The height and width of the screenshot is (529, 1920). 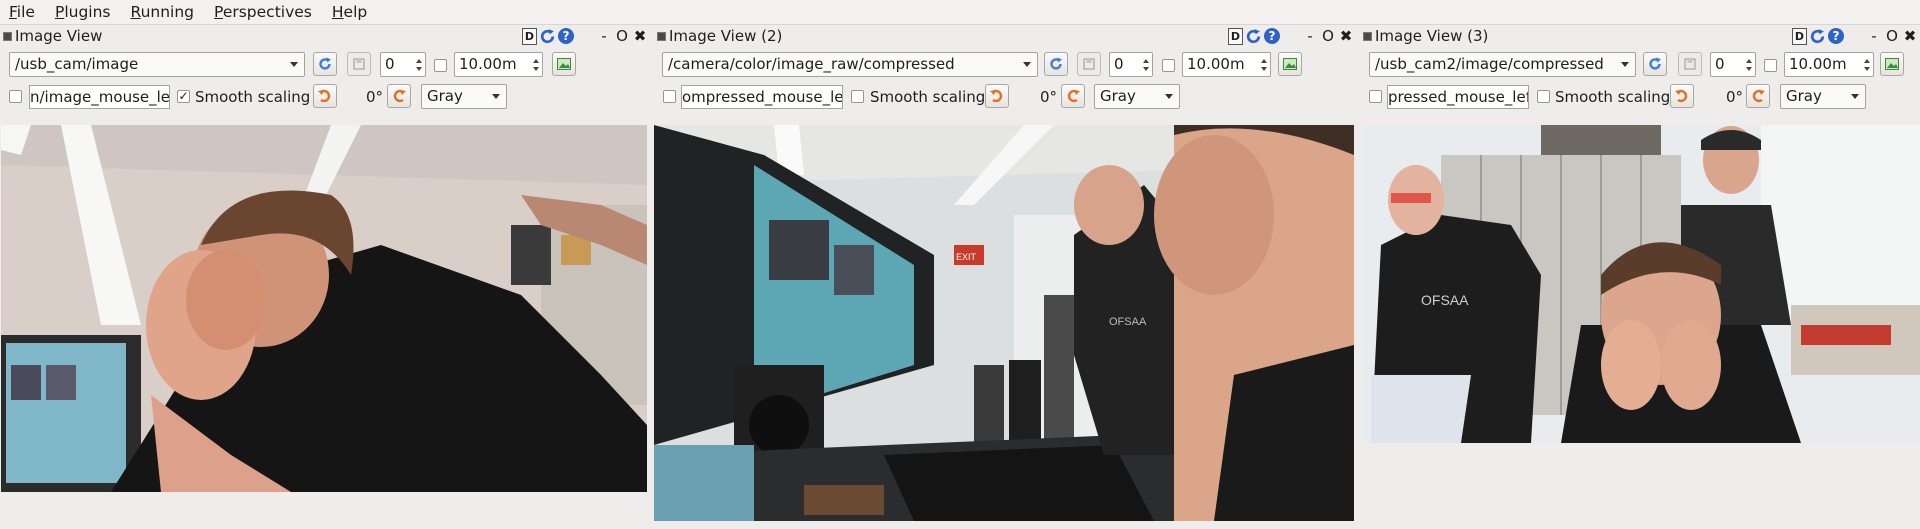 I want to click on menu-running: Running, so click(x=164, y=12).